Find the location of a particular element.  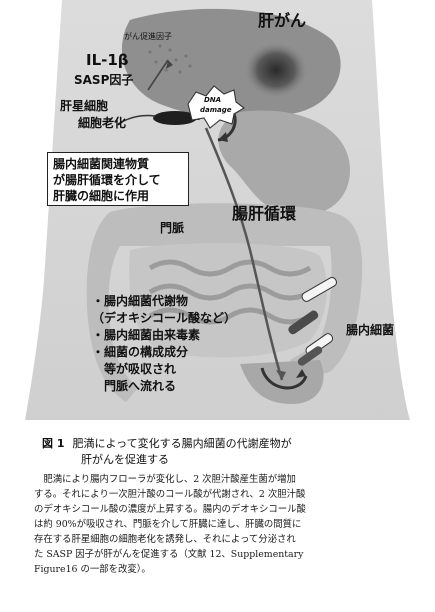

il1b-label: IL-1β is located at coordinates (107, 60).